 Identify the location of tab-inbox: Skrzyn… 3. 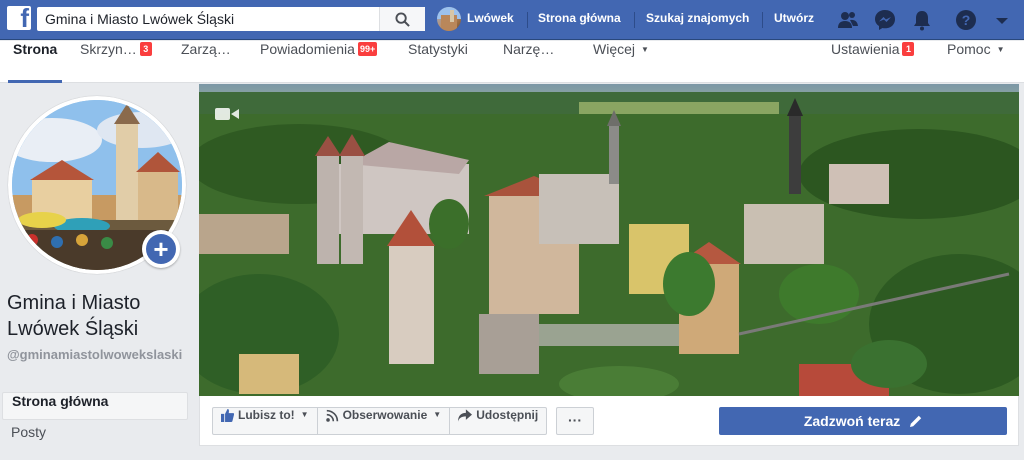
(116, 62).